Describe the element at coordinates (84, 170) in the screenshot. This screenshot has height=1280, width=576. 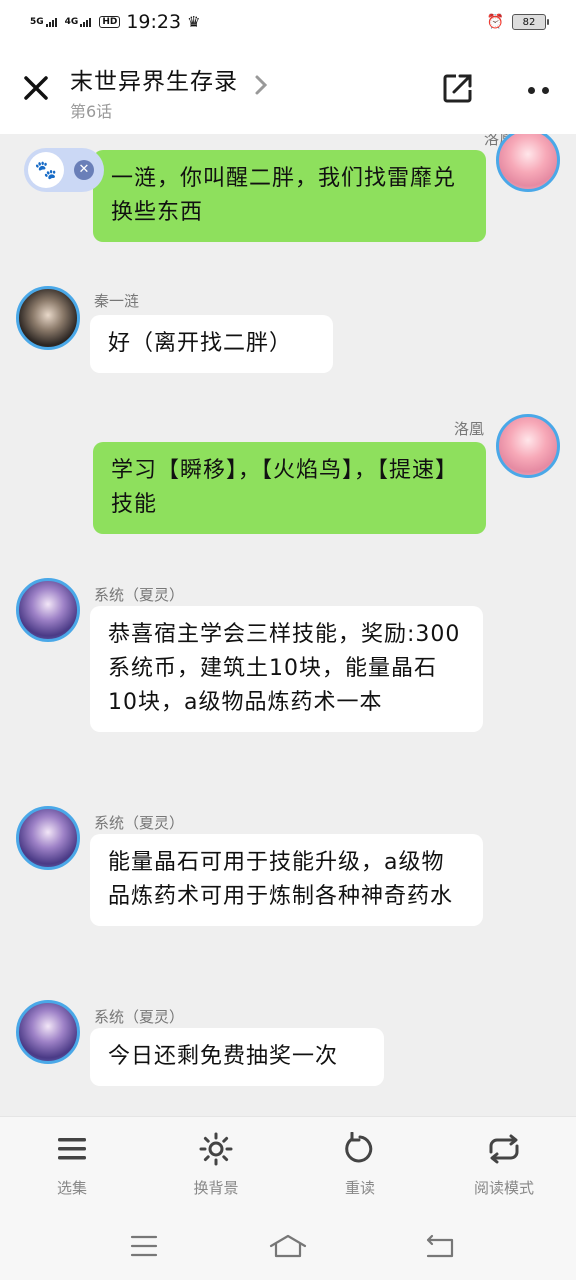
I see `close-icon: ✕` at that location.